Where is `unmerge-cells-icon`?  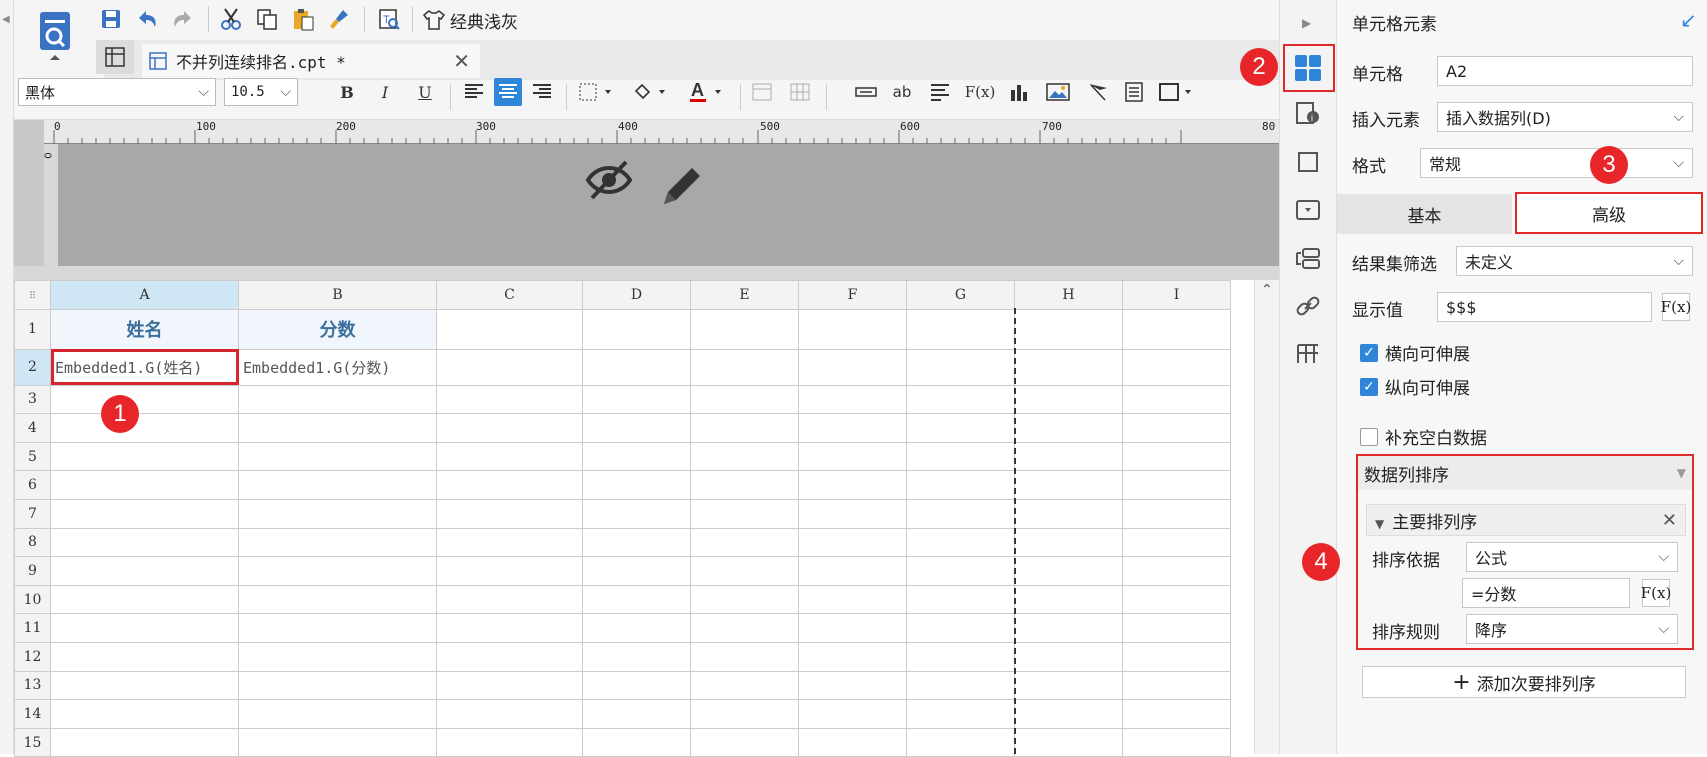 unmerge-cells-icon is located at coordinates (800, 92).